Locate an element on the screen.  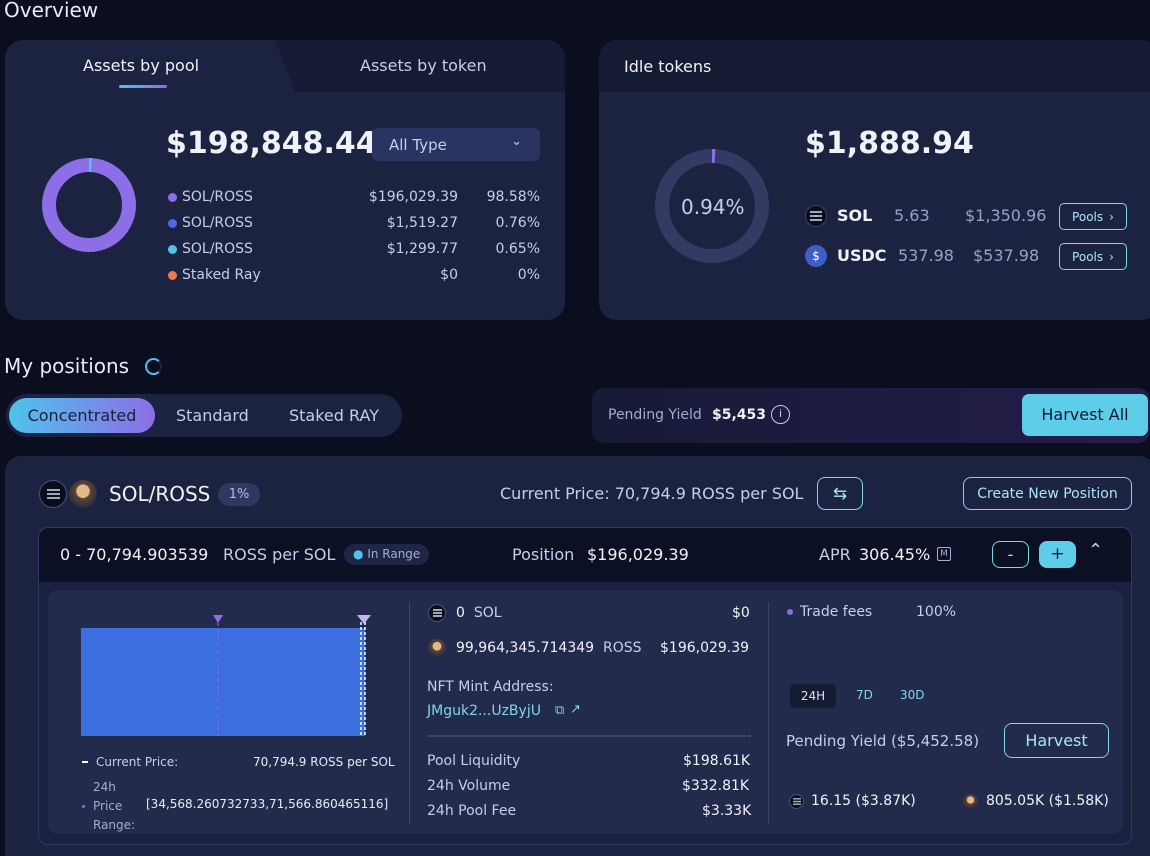
pool-row-percent: 98.58% is located at coordinates (513, 197).